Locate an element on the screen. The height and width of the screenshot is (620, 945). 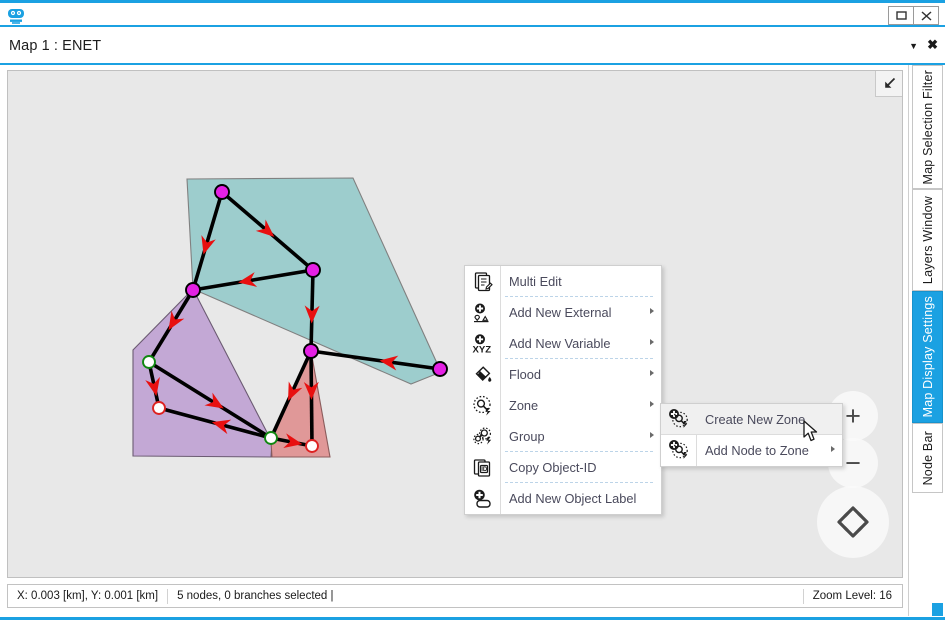
tab-layers-window: Layers Window is located at coordinates (927, 240).